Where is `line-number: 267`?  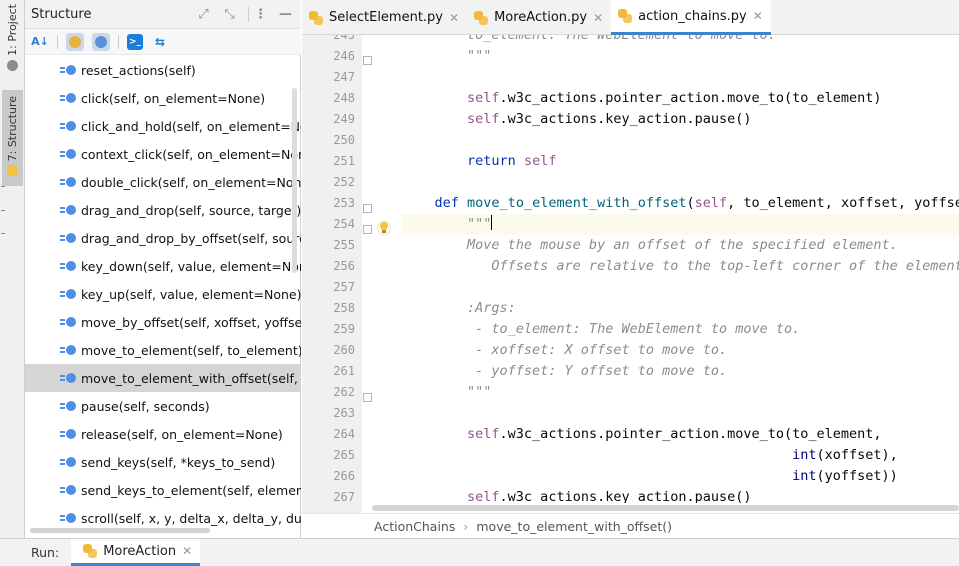
line-number: 267 is located at coordinates (344, 497).